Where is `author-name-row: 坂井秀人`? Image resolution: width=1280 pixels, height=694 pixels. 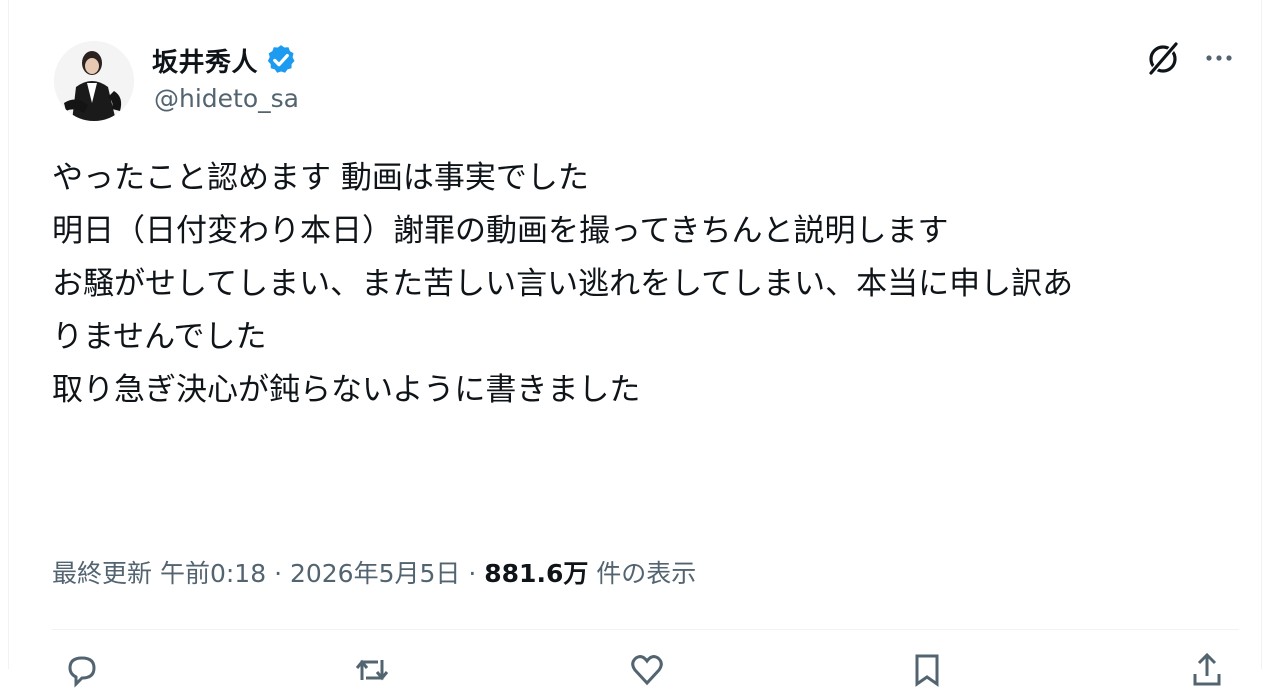 author-name-row: 坂井秀人 is located at coordinates (225, 60).